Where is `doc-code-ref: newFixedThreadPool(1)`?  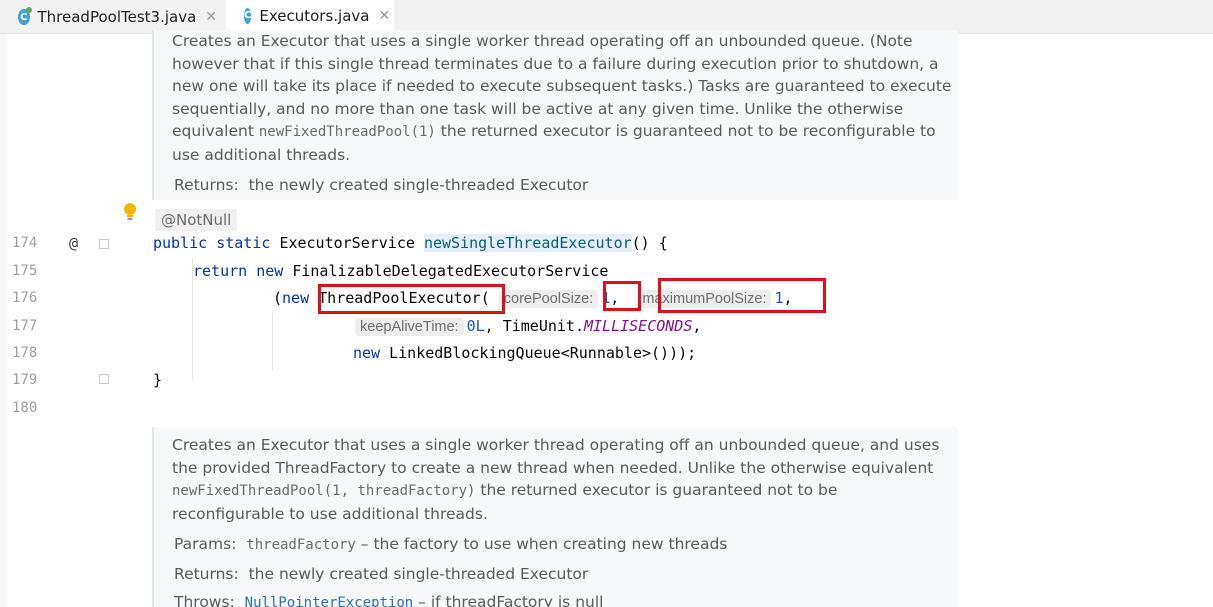
doc-code-ref: newFixedThreadPool(1) is located at coordinates (347, 132).